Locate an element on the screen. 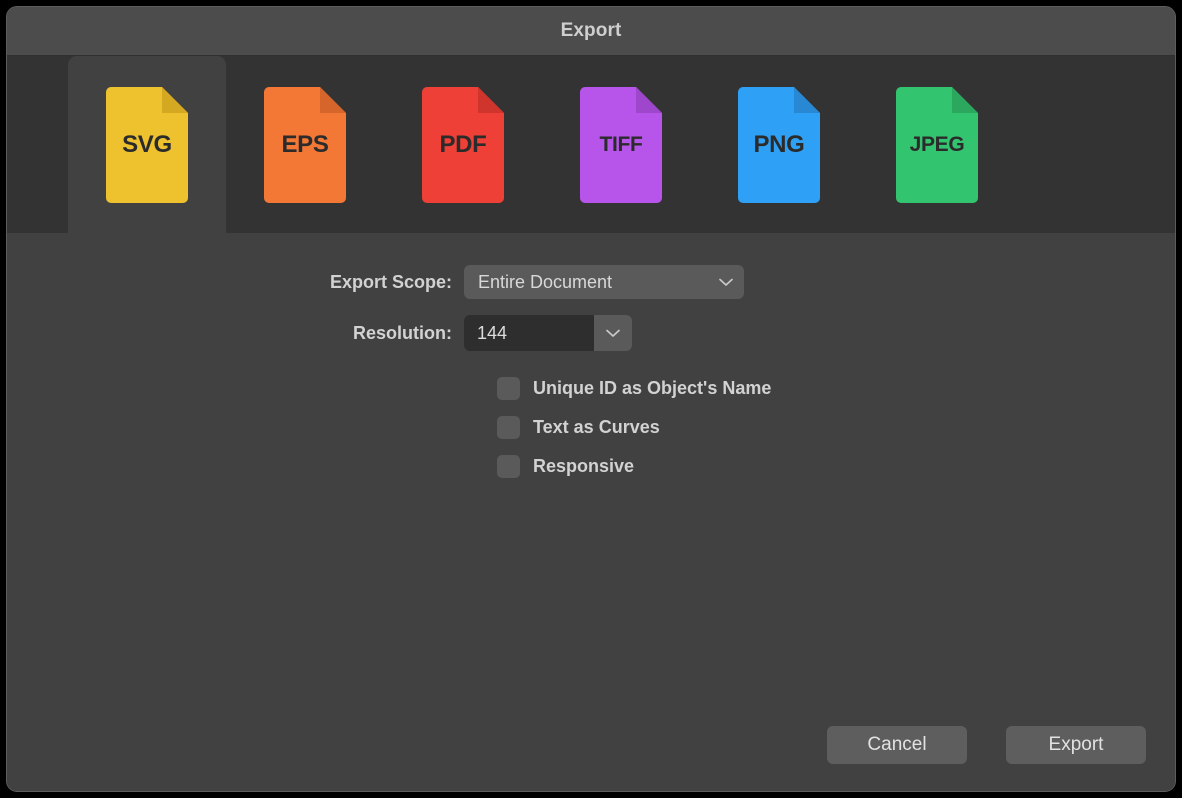 This screenshot has width=1182, height=798. tiff-file-icon: TIFF is located at coordinates (621, 144).